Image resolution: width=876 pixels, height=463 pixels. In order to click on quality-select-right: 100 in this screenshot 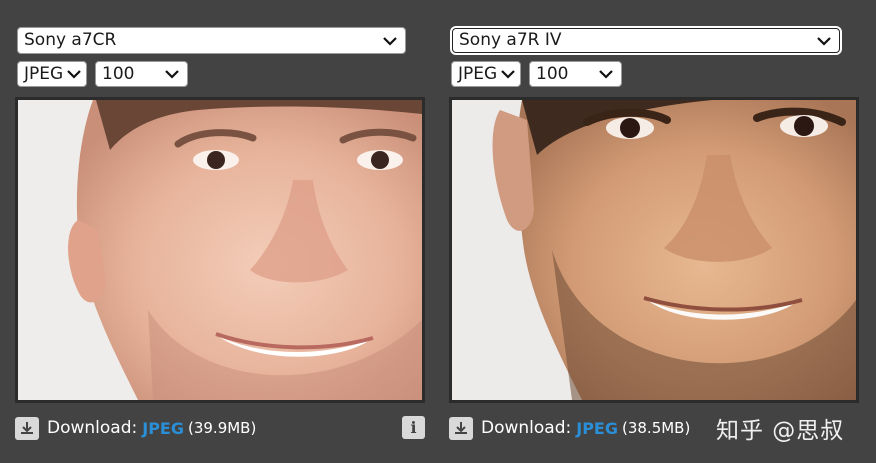, I will do `click(575, 74)`.